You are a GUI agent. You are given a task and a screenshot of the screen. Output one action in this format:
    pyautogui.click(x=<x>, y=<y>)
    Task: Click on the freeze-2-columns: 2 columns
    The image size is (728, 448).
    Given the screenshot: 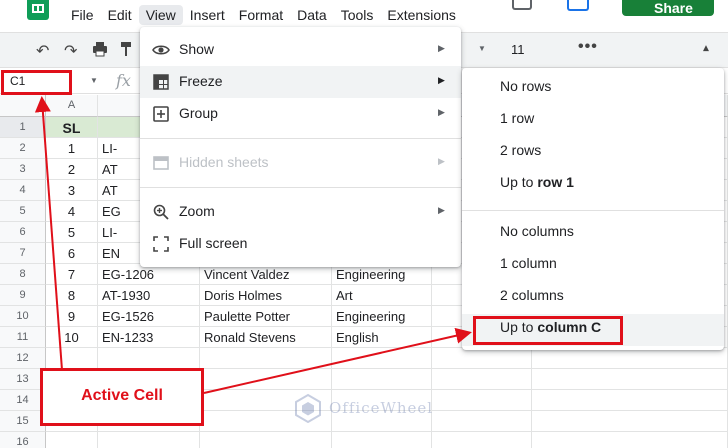 What is the action you would take?
    pyautogui.click(x=593, y=298)
    